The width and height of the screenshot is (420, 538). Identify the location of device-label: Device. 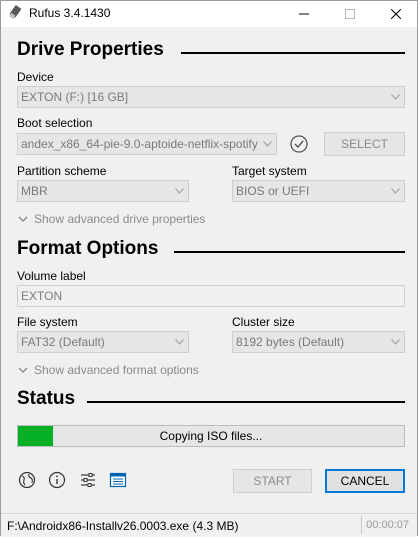
(35, 77).